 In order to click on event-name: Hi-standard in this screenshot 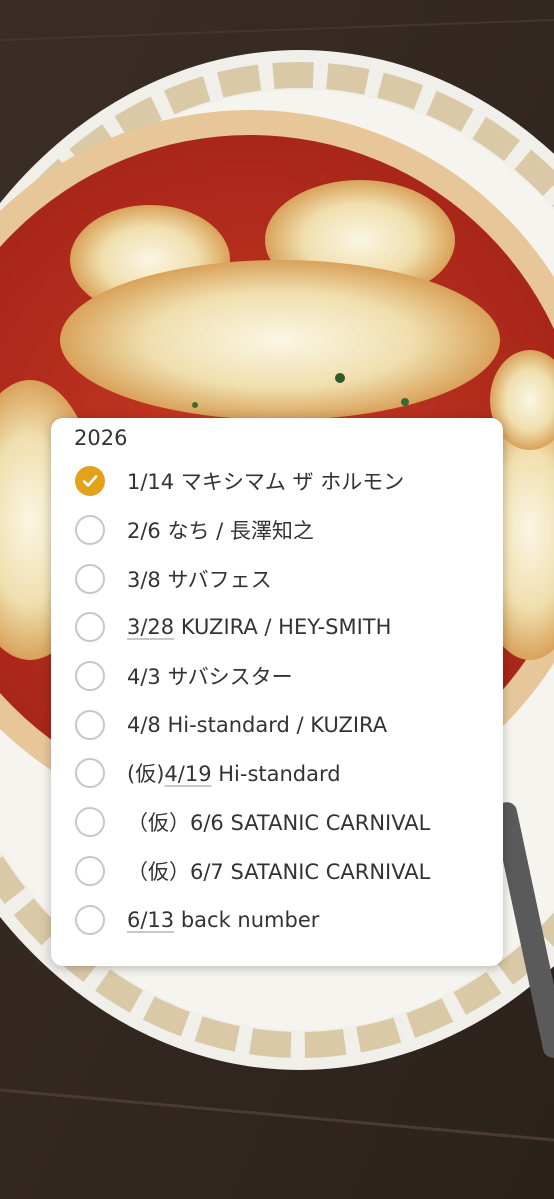, I will do `click(276, 774)`.